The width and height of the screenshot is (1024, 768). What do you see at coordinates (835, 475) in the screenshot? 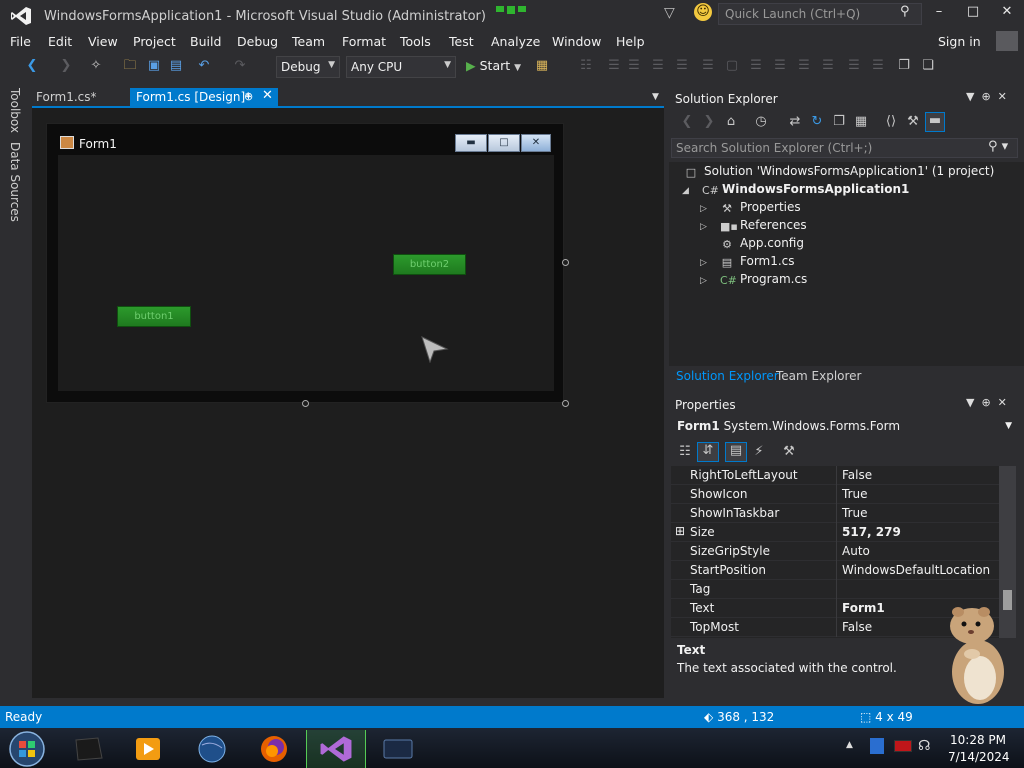
I see `property-row: RightToLeftLayout False` at bounding box center [835, 475].